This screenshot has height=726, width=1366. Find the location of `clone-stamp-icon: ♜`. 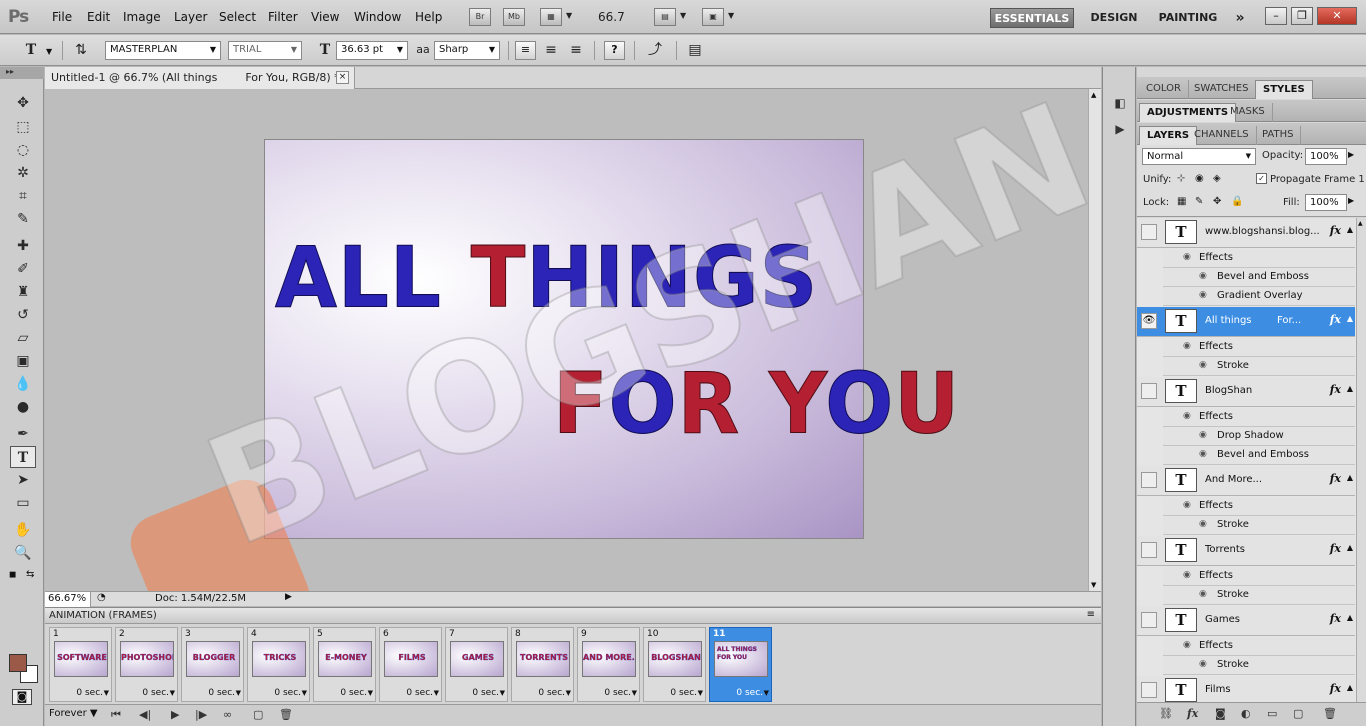

clone-stamp-icon: ♜ is located at coordinates (23, 292).